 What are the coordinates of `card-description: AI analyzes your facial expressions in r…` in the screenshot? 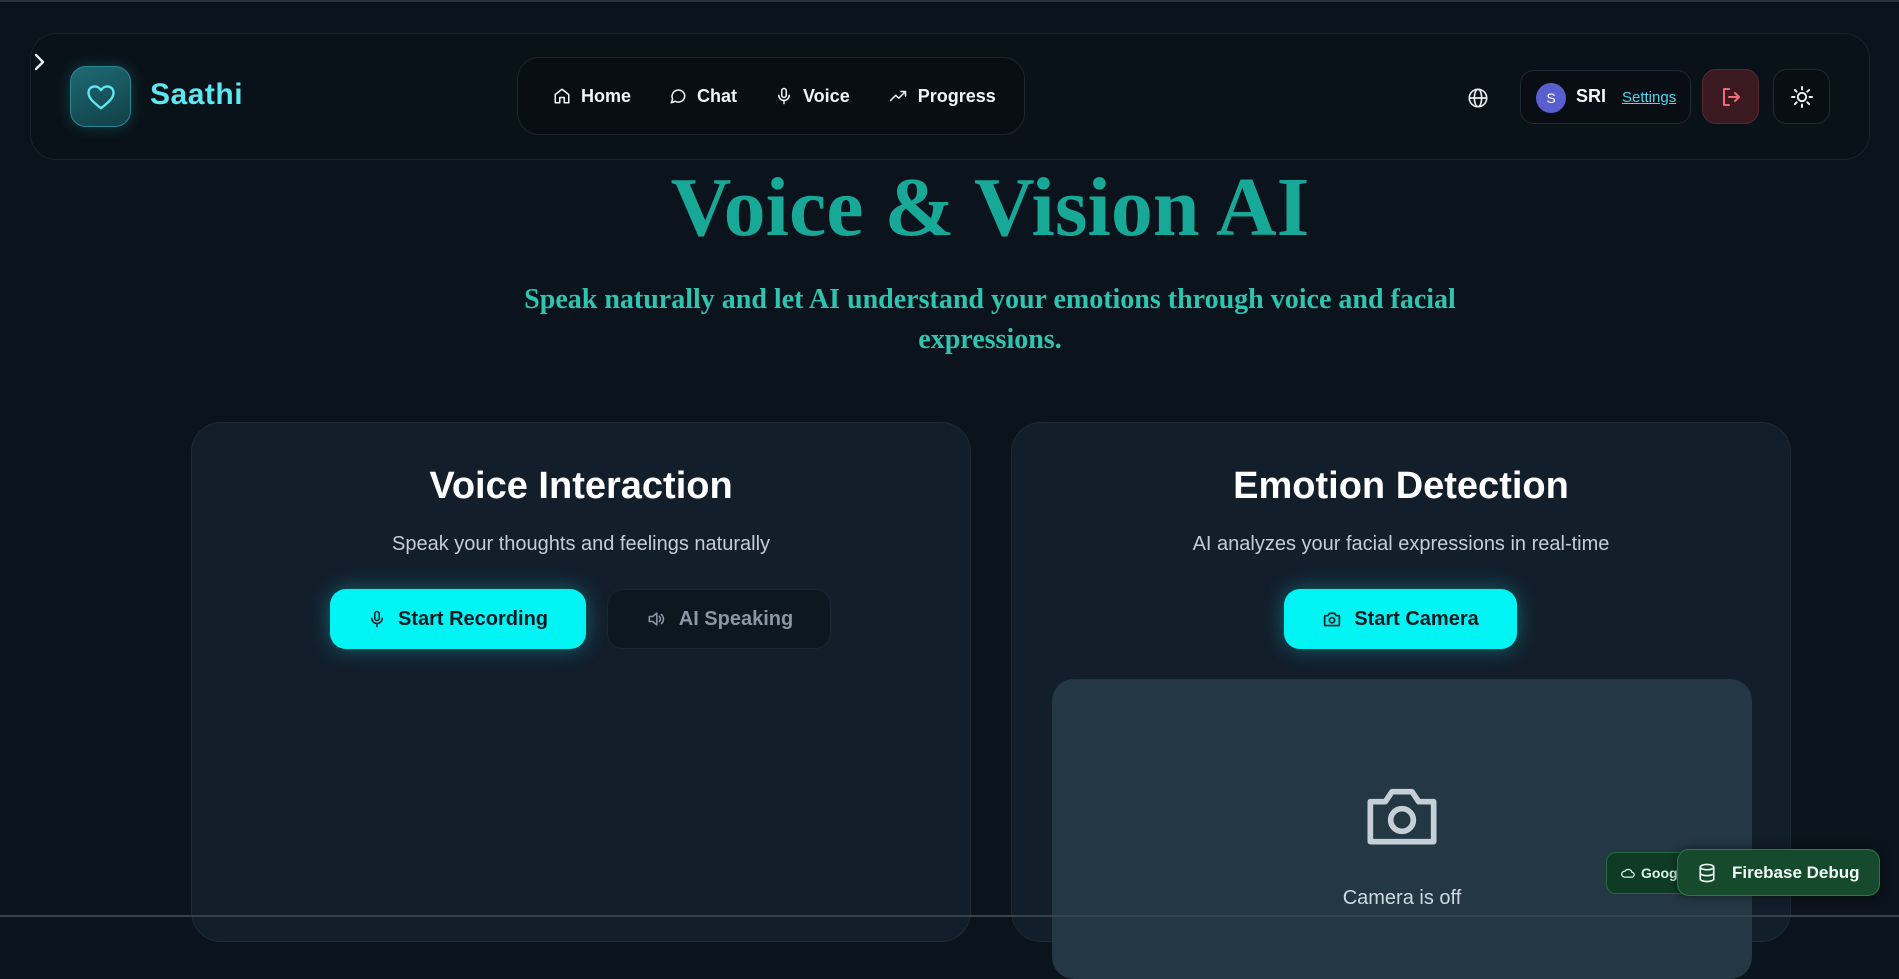 It's located at (1401, 544).